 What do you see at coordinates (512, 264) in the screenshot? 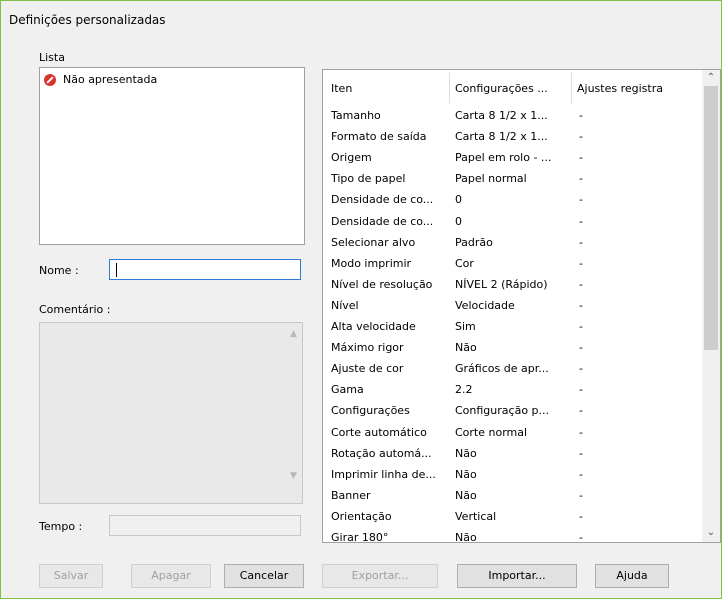
I see `table-row: Modo imprimir Cor -` at bounding box center [512, 264].